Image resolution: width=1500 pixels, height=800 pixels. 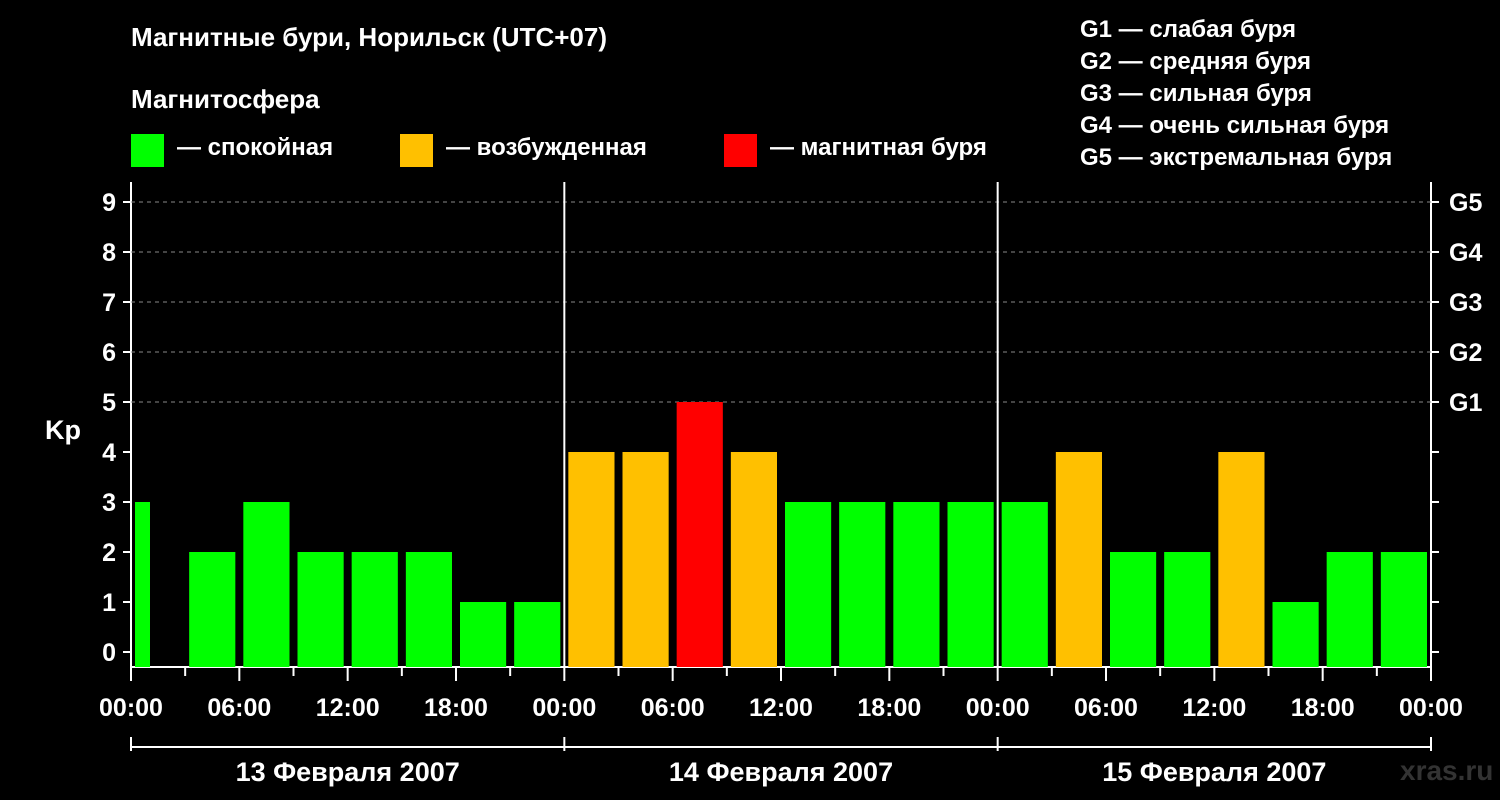 I want to click on day-label: 15 Февраля 2007, so click(x=1214, y=772).